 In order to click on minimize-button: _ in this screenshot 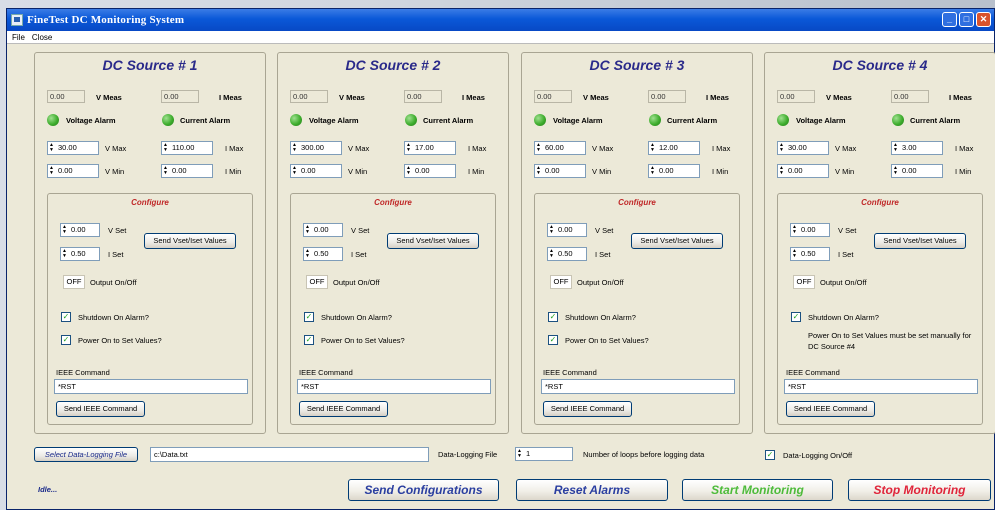, I will do `click(949, 19)`.